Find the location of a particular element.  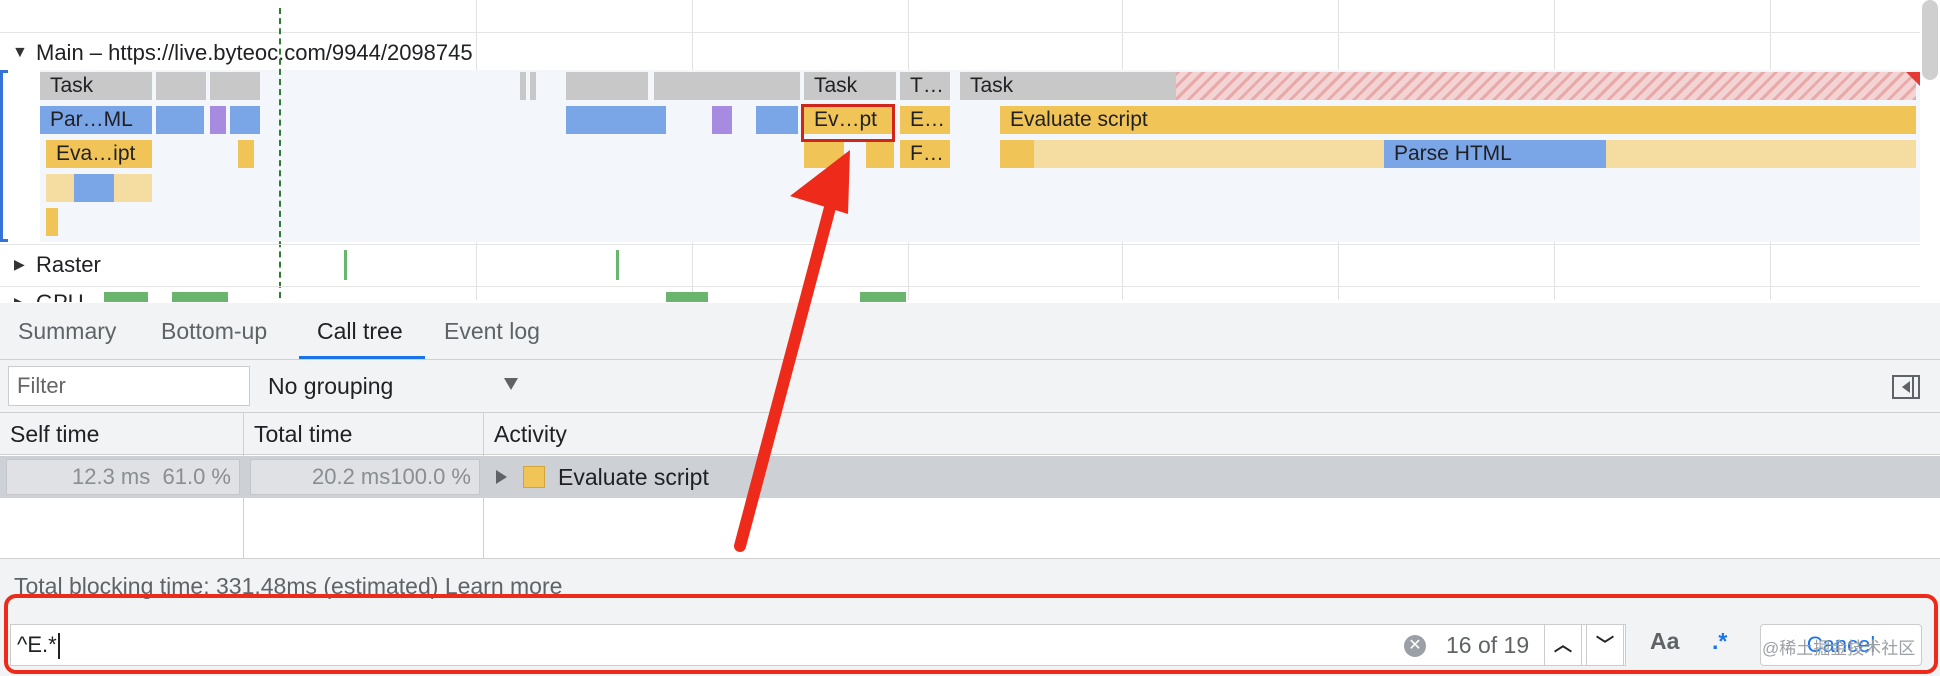

arrow-shaft is located at coordinates (786, 373).